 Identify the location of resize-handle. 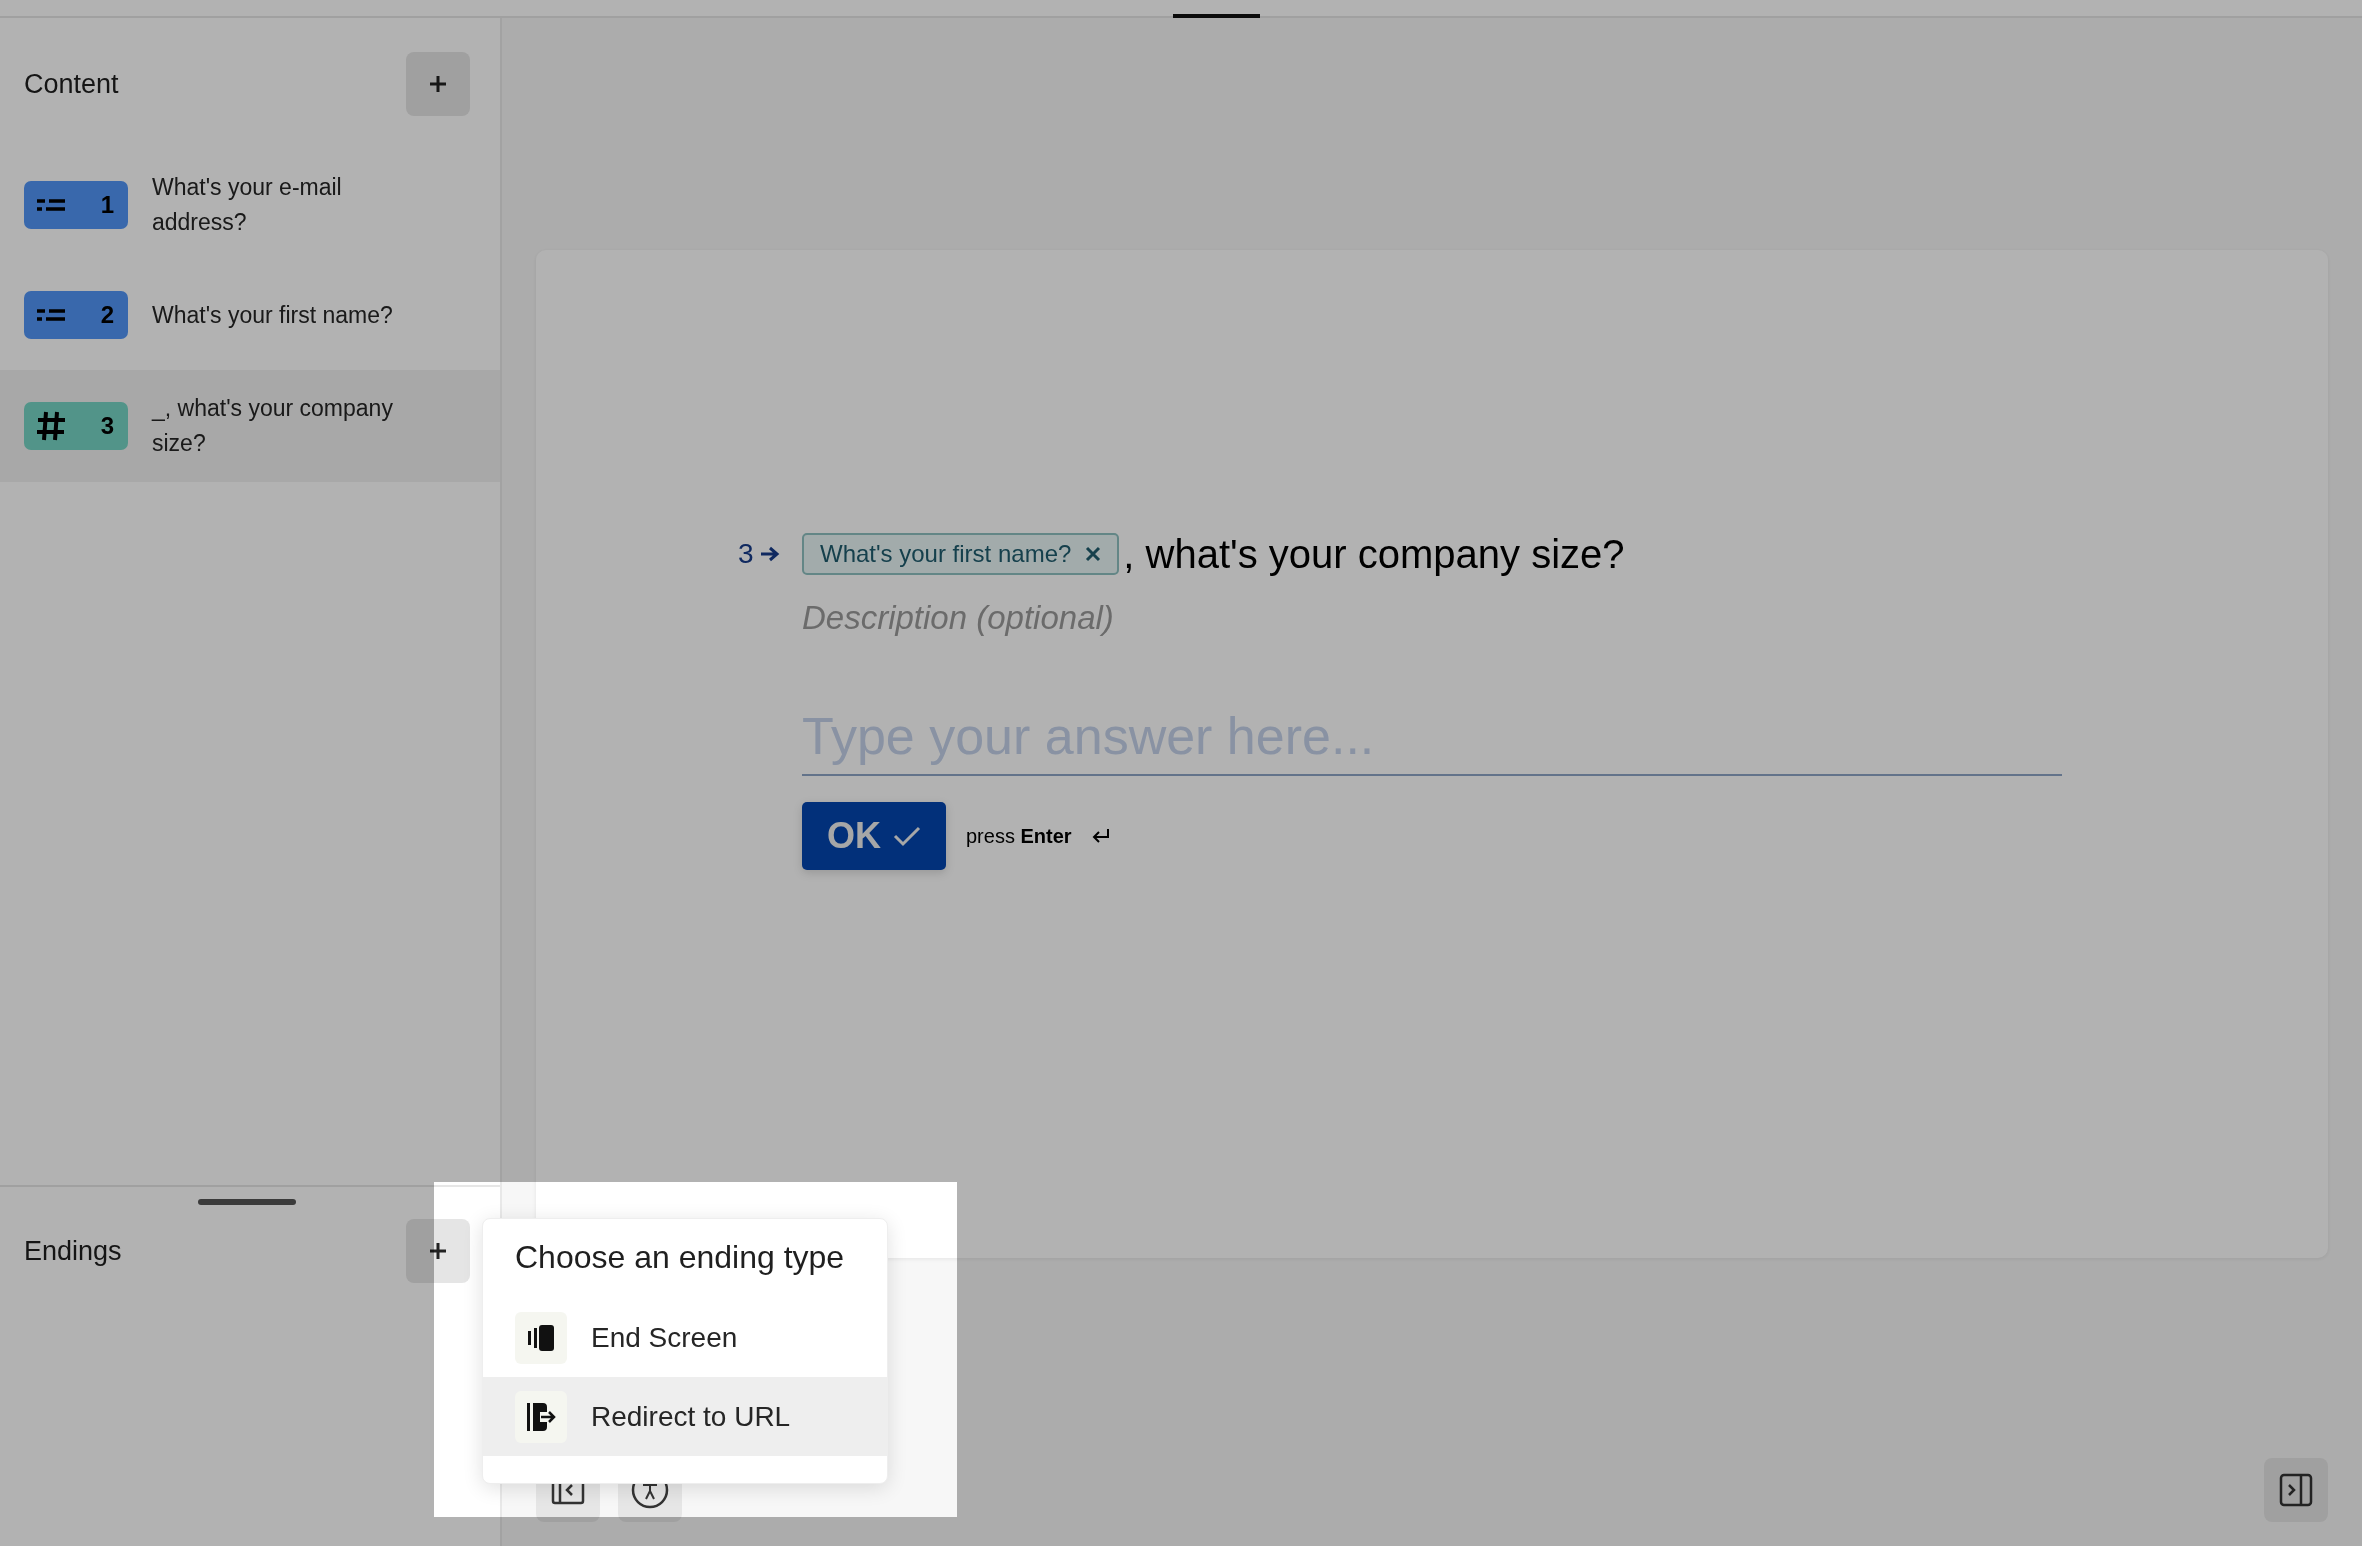
(247, 1202).